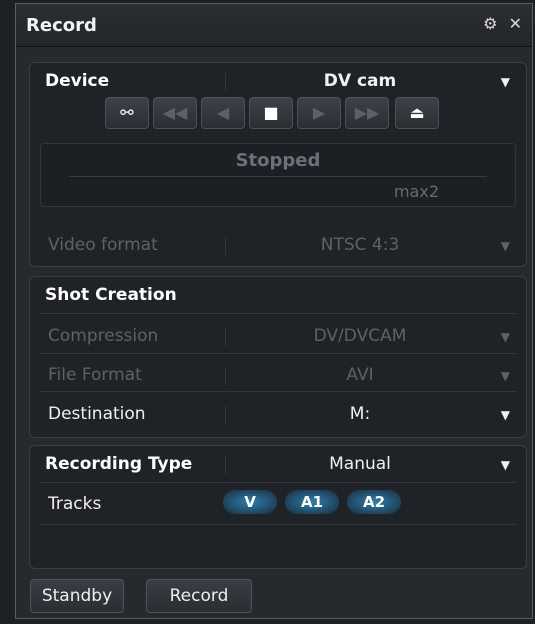 This screenshot has height=624, width=535. Describe the element at coordinates (360, 336) in the screenshot. I see `compression-select: DV/DVCAM` at that location.